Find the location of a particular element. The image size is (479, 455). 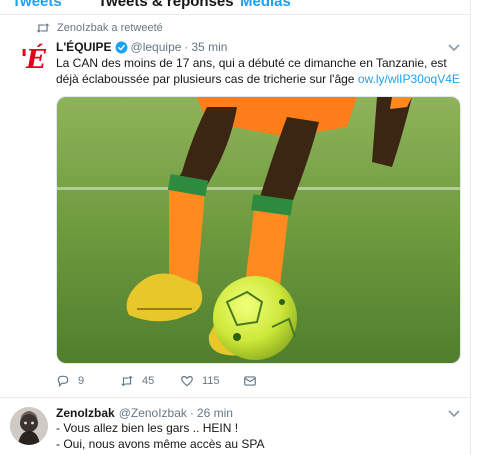

tweet-text-line: - Vous allez bien les gars .. HEIN ! is located at coordinates (147, 428).